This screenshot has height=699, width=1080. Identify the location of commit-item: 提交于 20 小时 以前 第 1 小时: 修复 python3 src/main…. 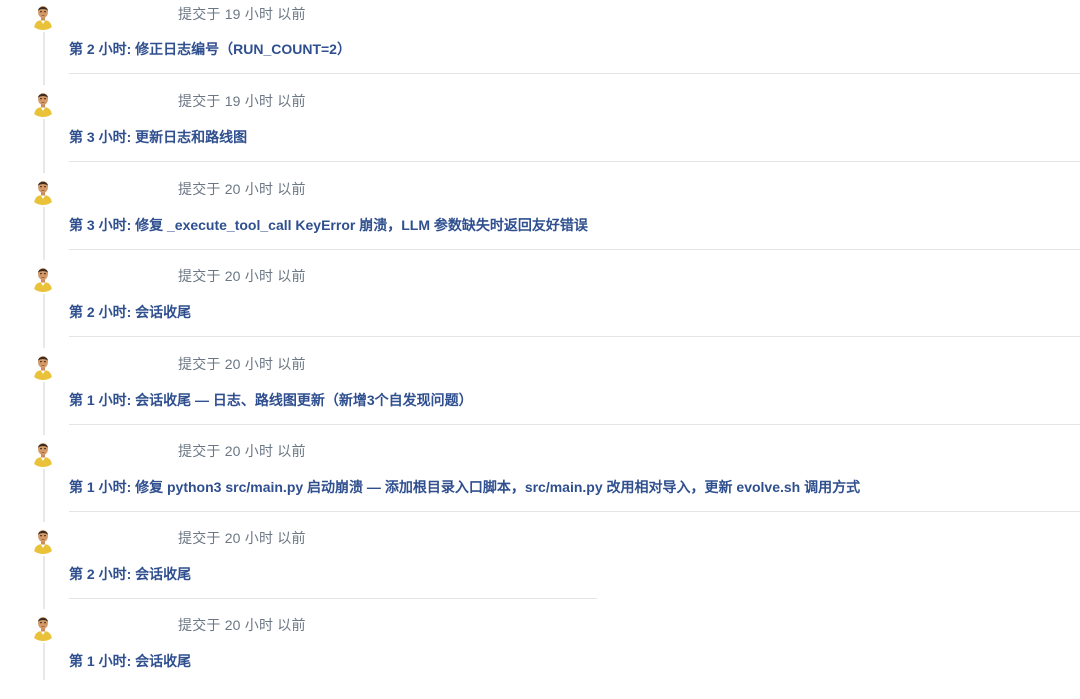
(540, 481).